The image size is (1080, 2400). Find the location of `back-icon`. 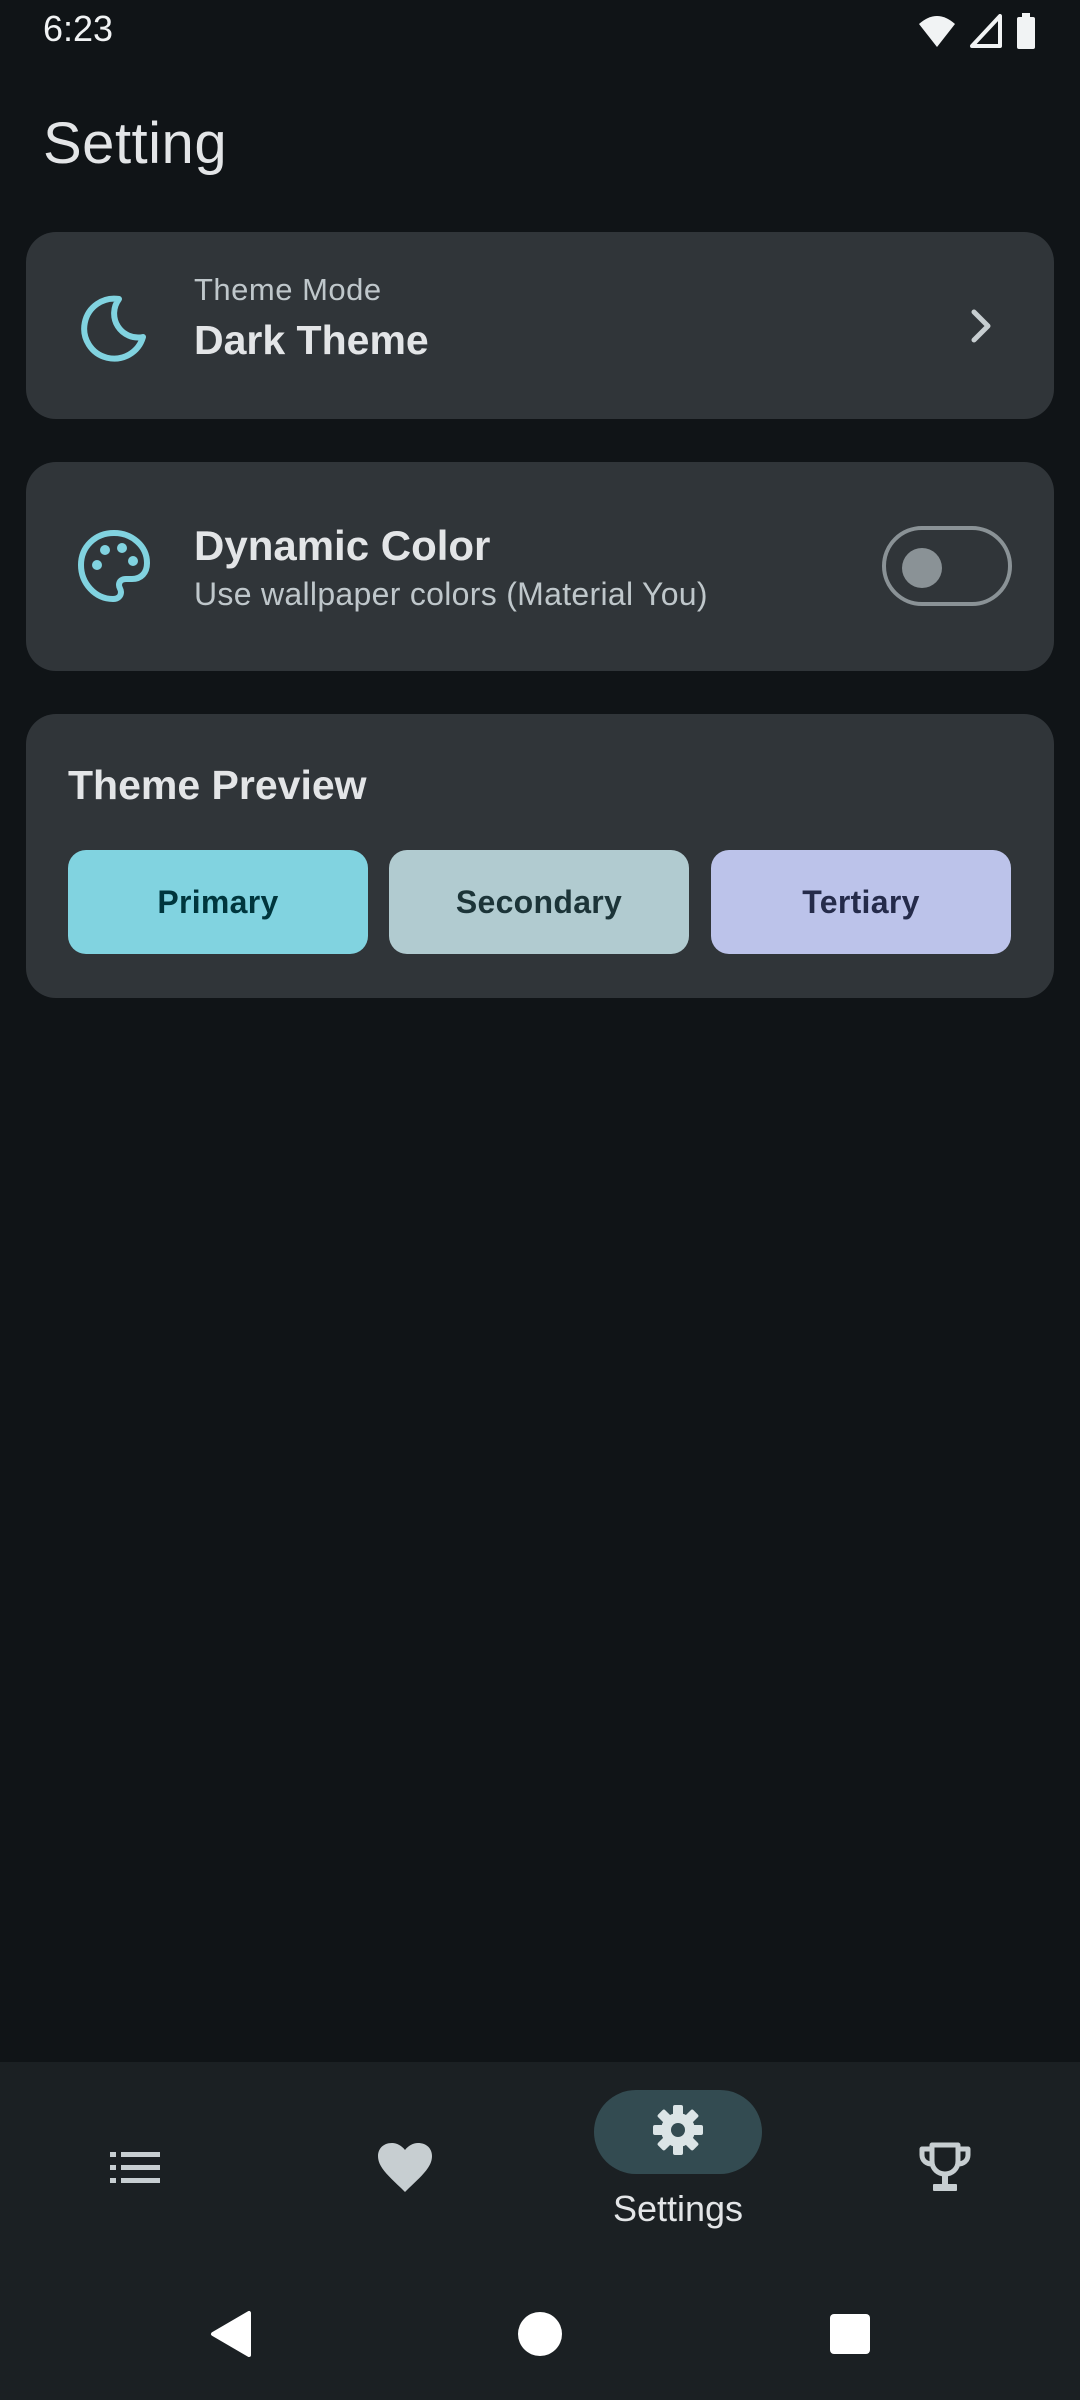

back-icon is located at coordinates (230, 2336).